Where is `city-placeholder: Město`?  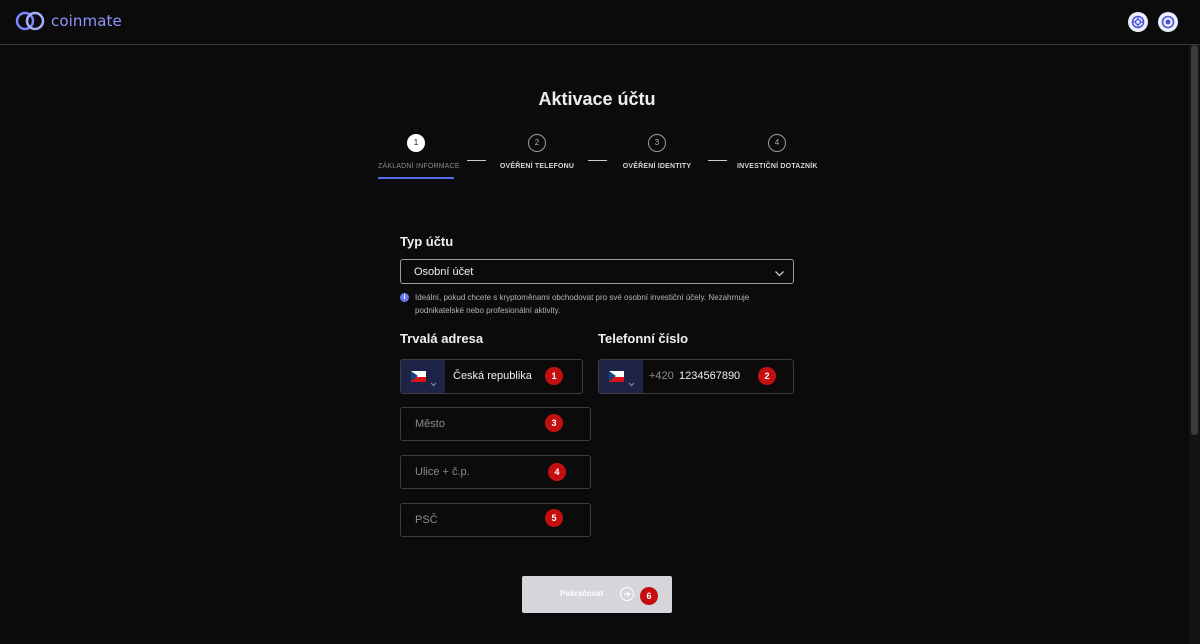
city-placeholder: Město is located at coordinates (430, 424).